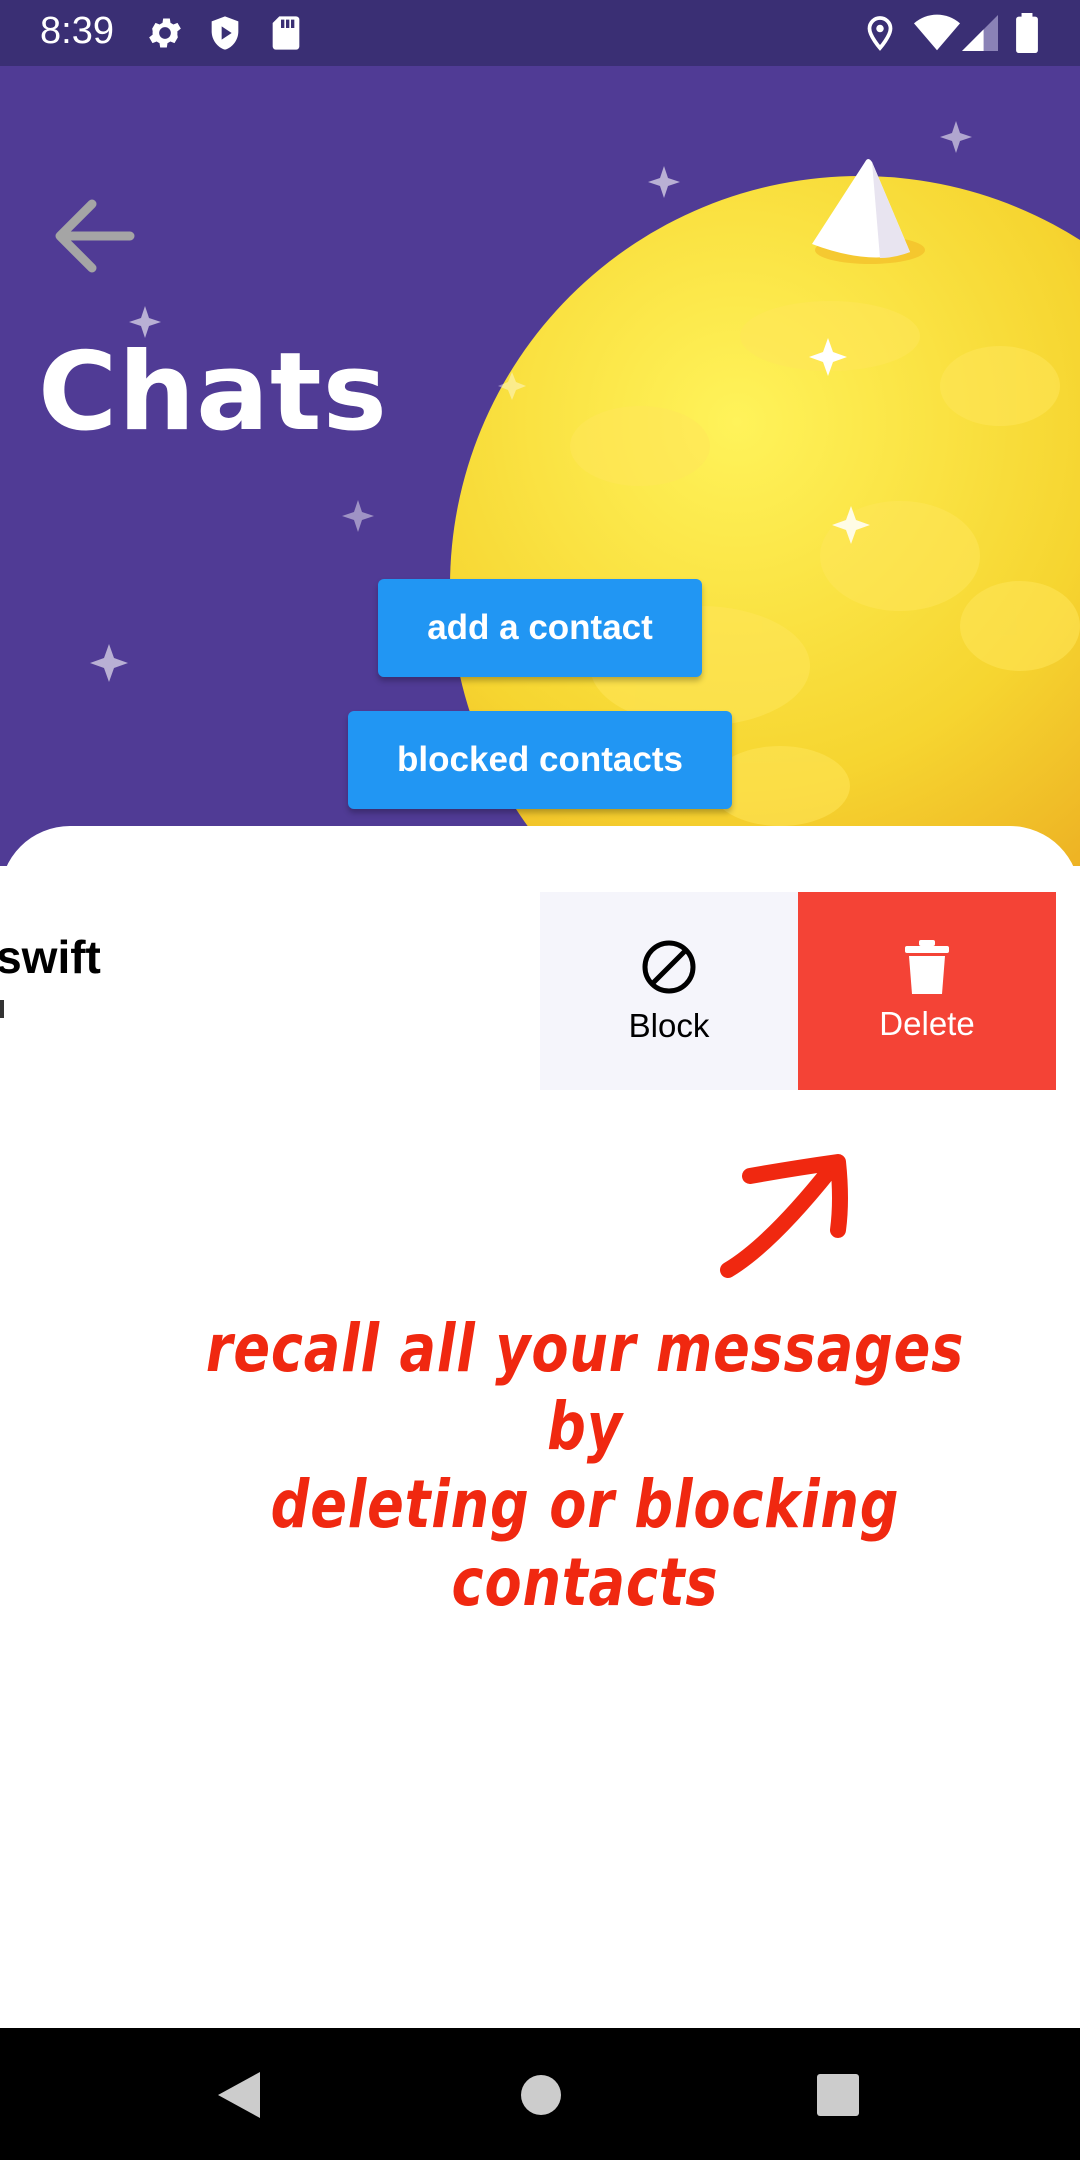  Describe the element at coordinates (540, 760) in the screenshot. I see `blocked-contacts-button: blocked contacts` at that location.